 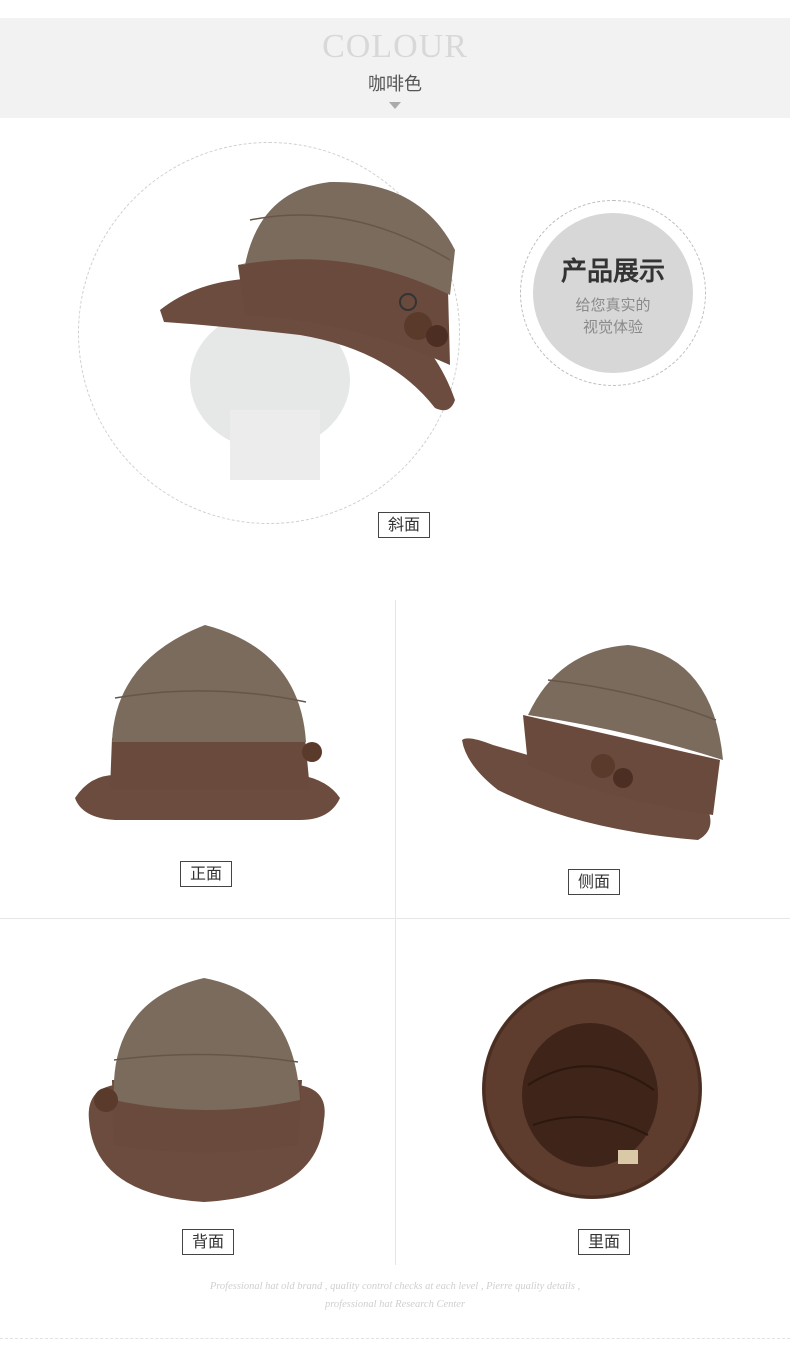 What do you see at coordinates (395, 1304) in the screenshot?
I see `footer-line-2: professional hat Research Center` at bounding box center [395, 1304].